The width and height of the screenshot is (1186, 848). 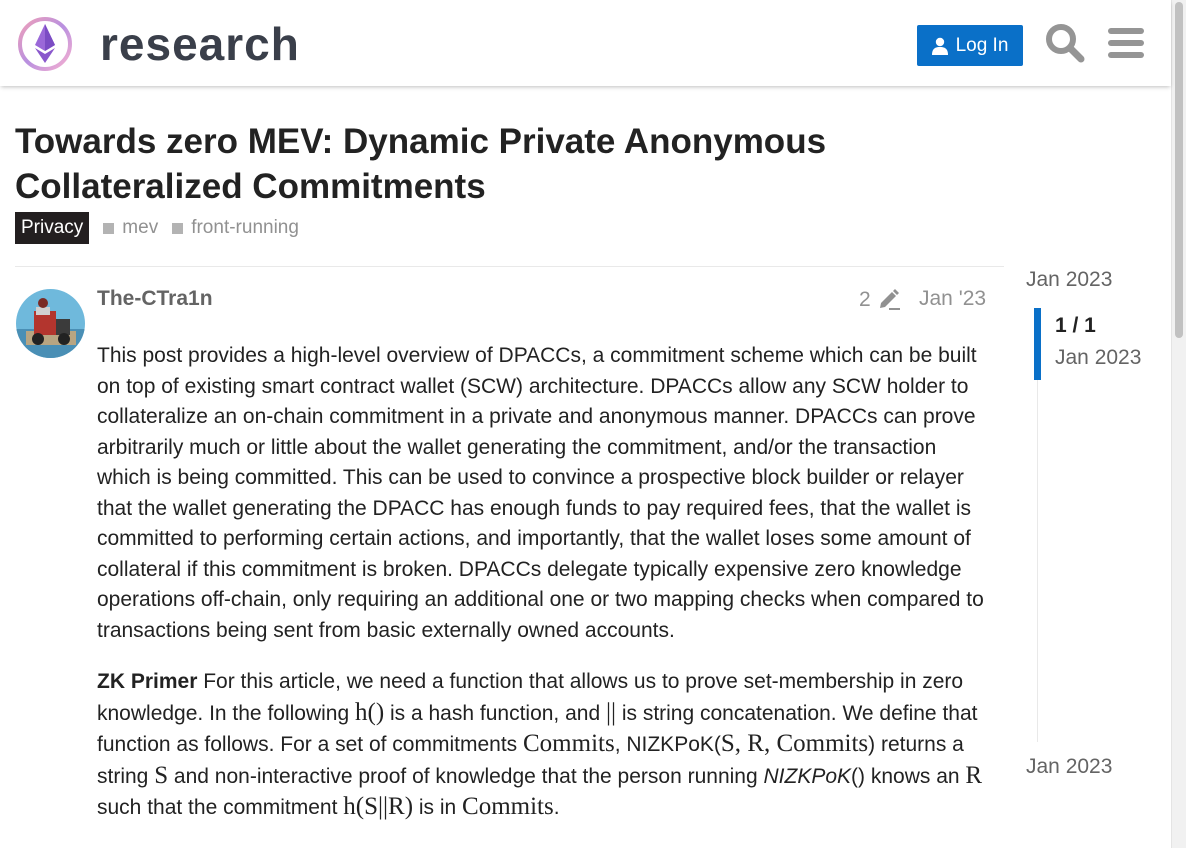 What do you see at coordinates (1098, 357) in the screenshot?
I see `timeline-current-date: Jan 2023` at bounding box center [1098, 357].